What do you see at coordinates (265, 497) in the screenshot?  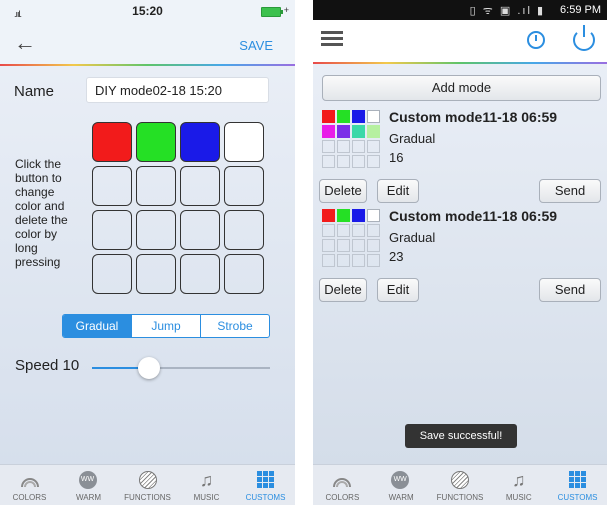 I see `tab-label: CUSTOMS` at bounding box center [265, 497].